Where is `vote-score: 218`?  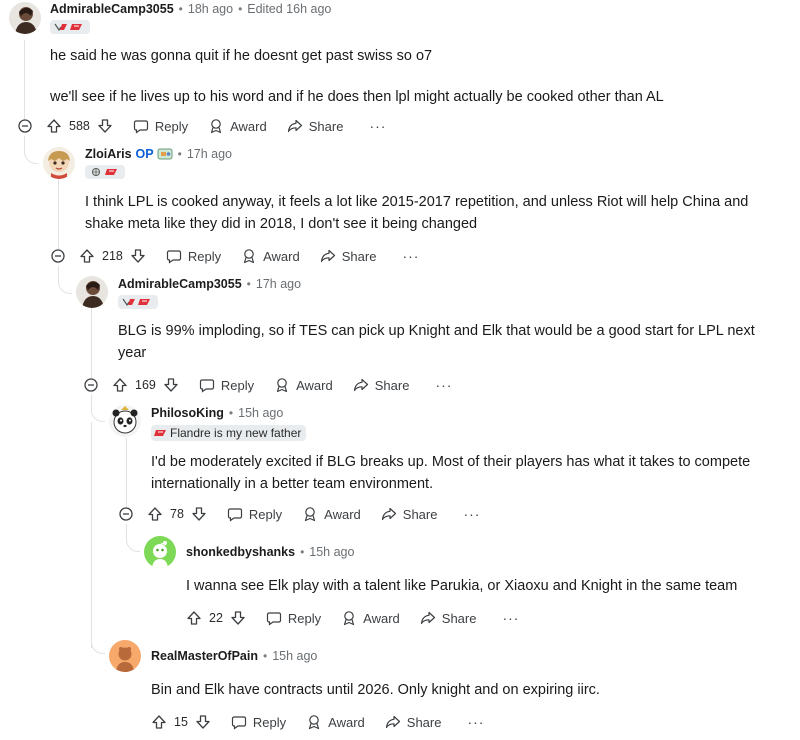 vote-score: 218 is located at coordinates (112, 256).